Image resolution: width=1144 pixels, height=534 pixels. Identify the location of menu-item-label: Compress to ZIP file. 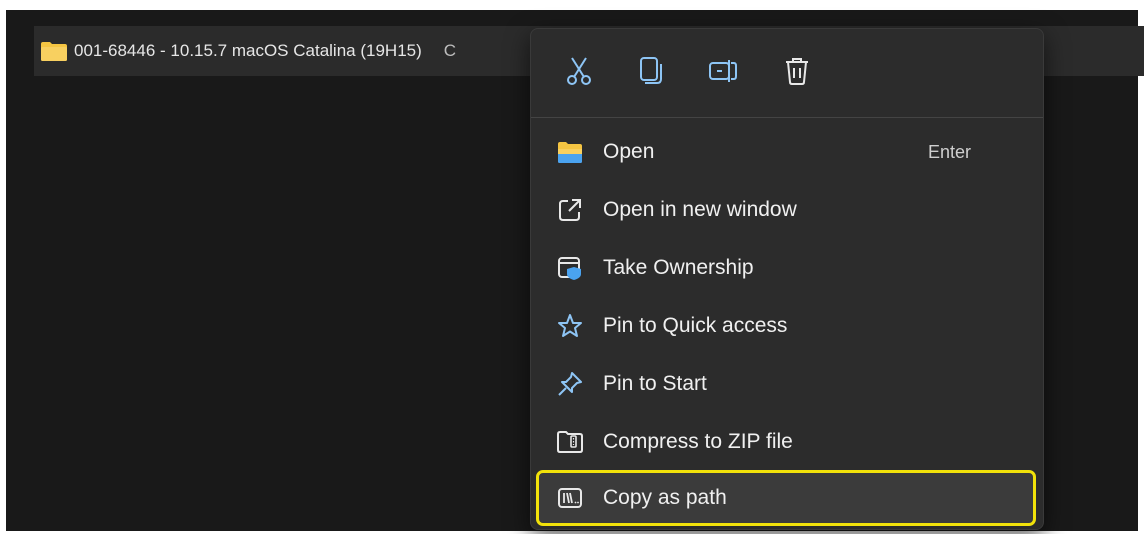
(698, 441).